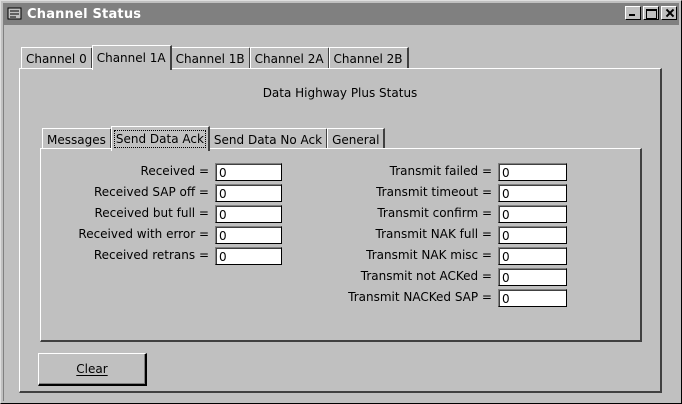 The height and width of the screenshot is (404, 682). What do you see at coordinates (151, 192) in the screenshot?
I see `stat-label: Received SAP off =` at bounding box center [151, 192].